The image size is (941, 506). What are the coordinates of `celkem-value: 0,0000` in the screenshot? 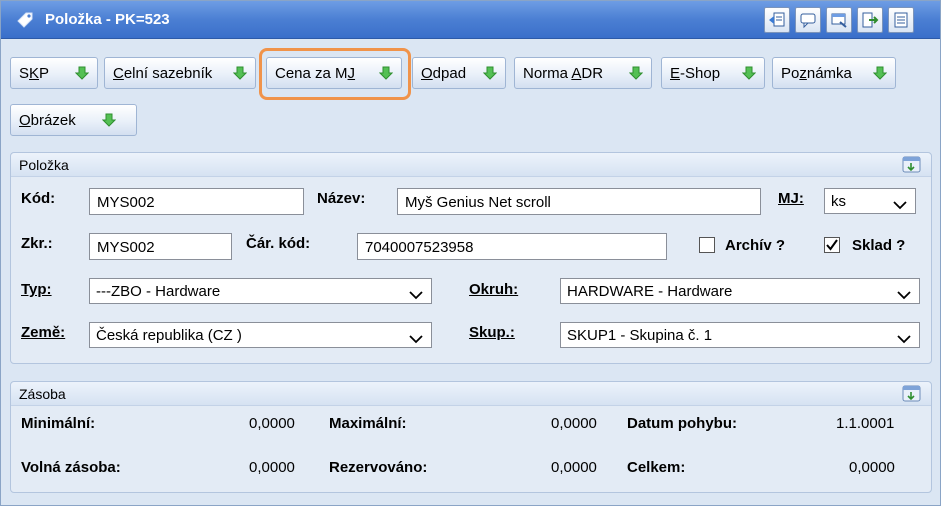 It's located at (872, 467).